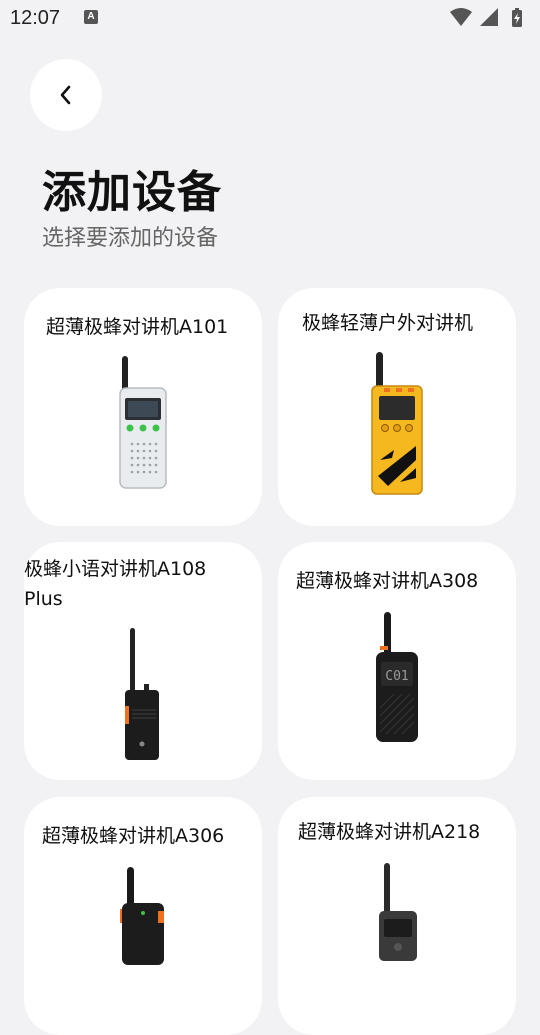  Describe the element at coordinates (398, 912) in the screenshot. I see `device-image-a218` at that location.